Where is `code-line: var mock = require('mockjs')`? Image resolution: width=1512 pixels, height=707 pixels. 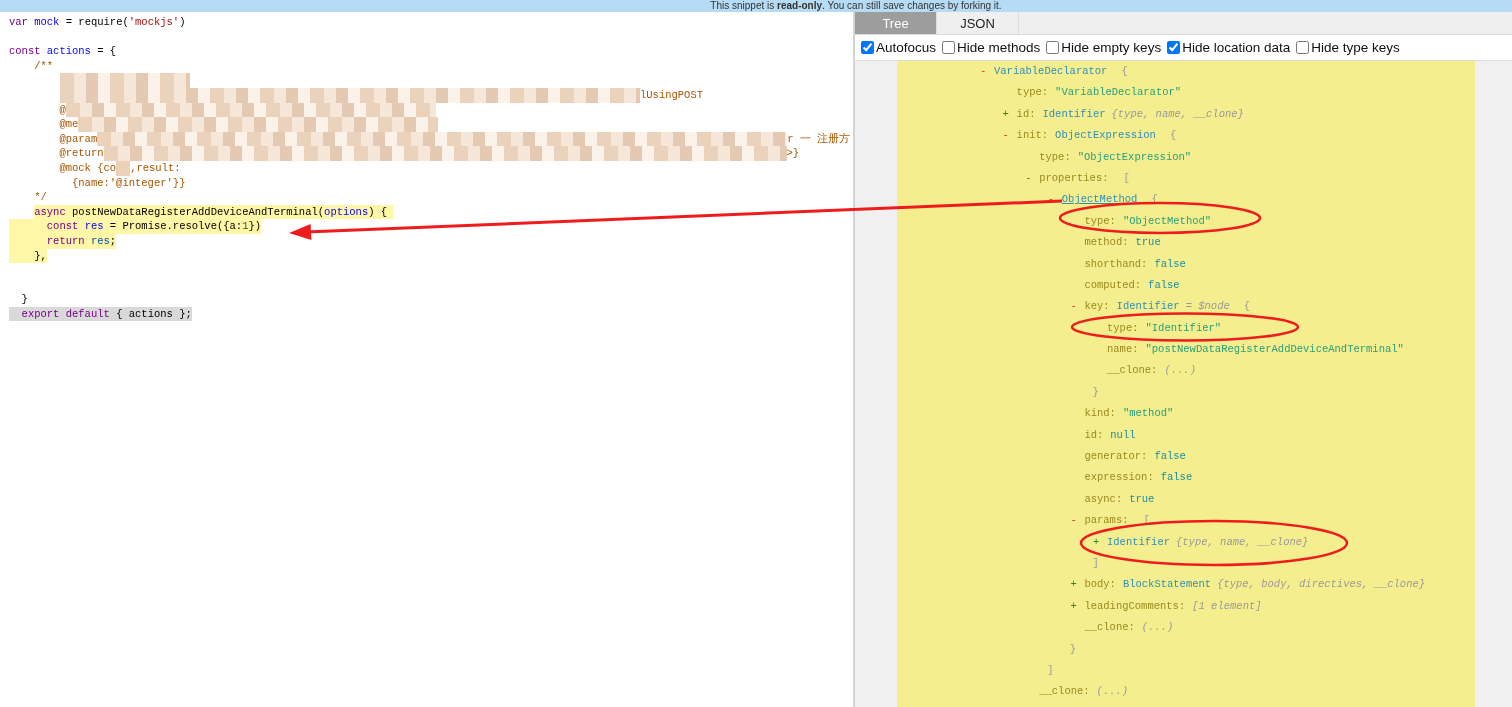
code-line: var mock = require('mockjs') is located at coordinates (97, 22).